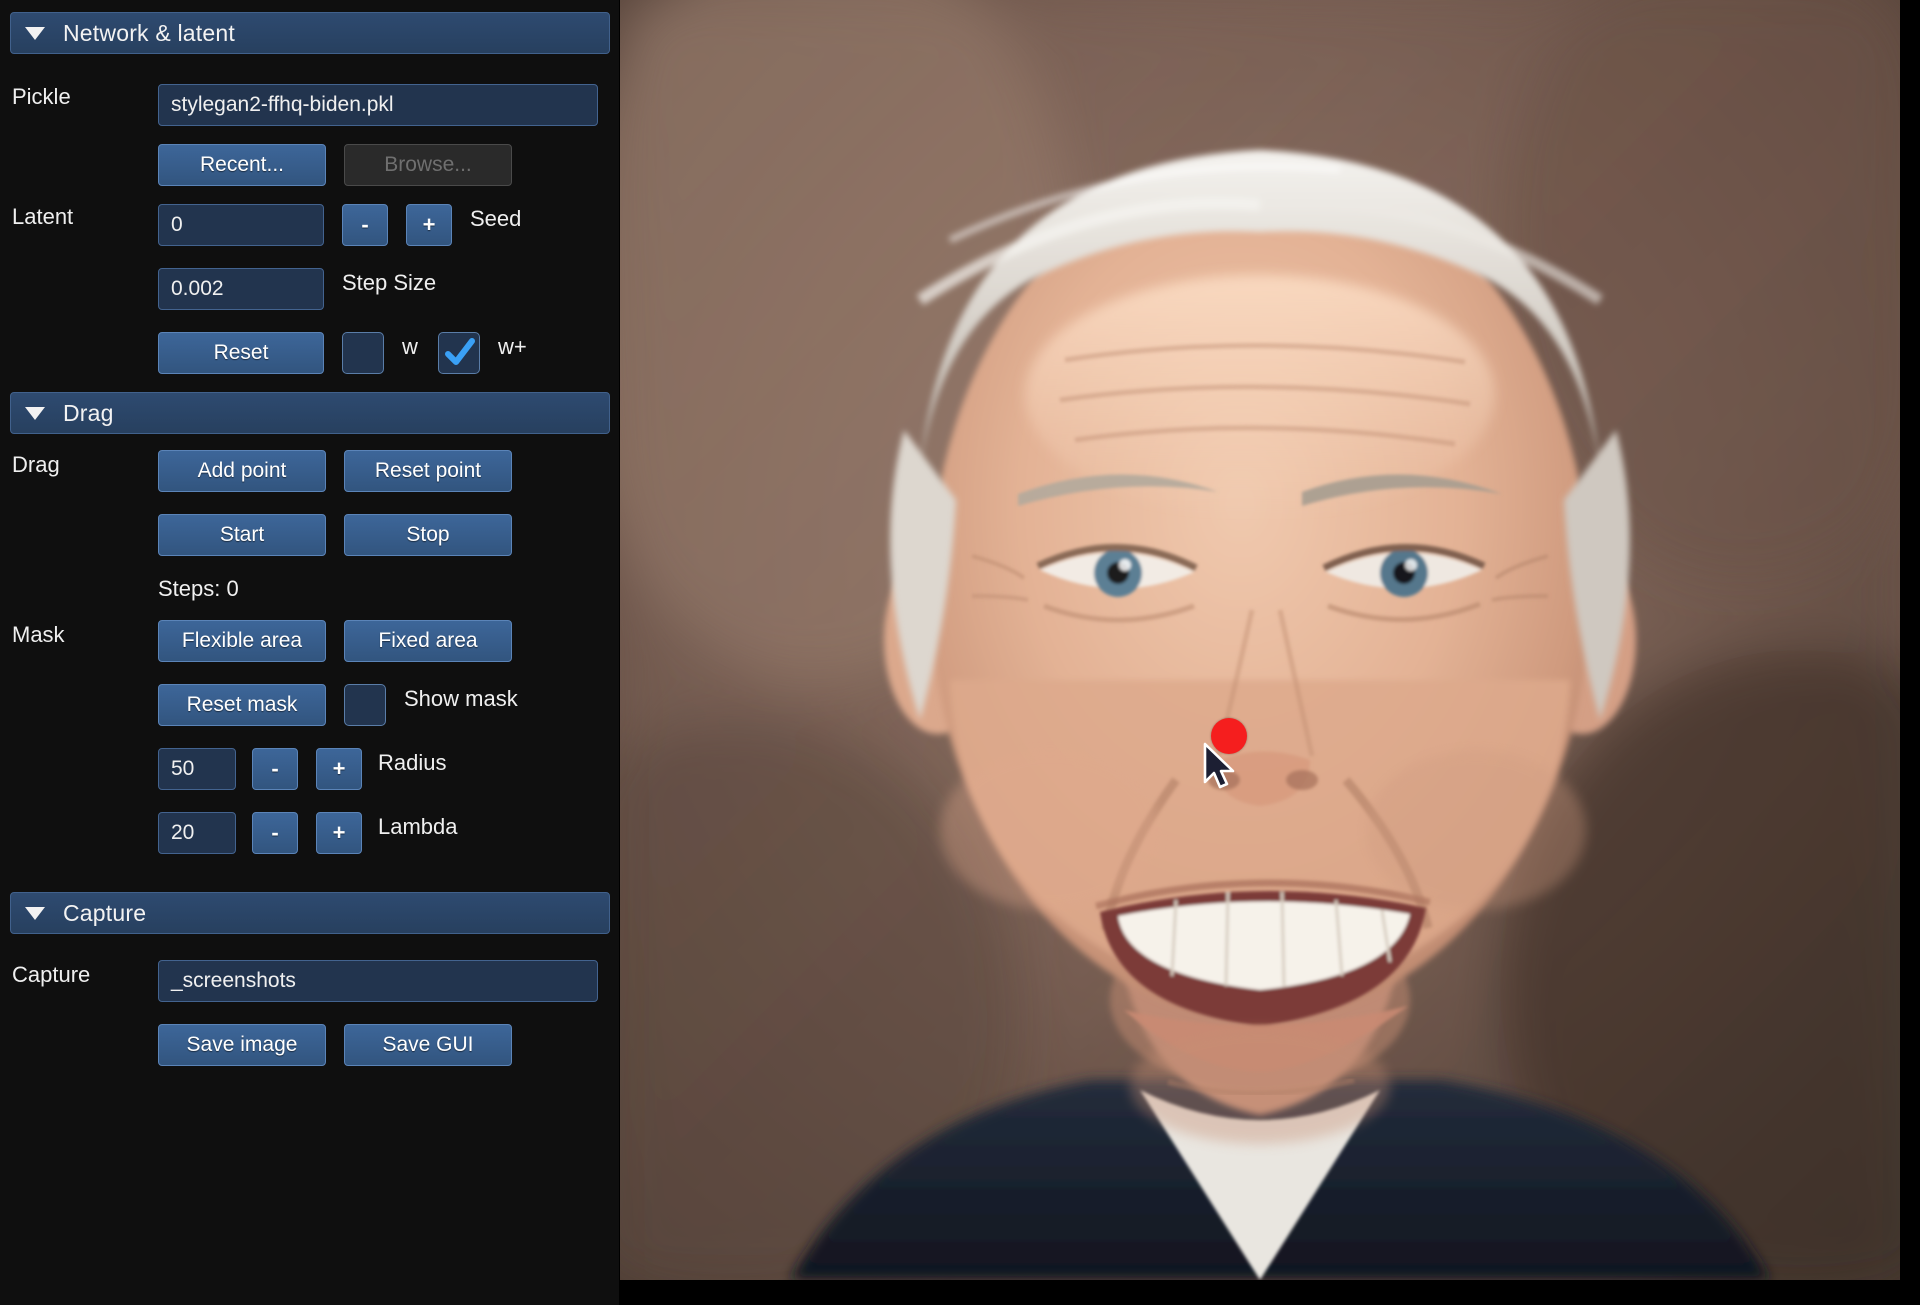 This screenshot has height=1305, width=1920. What do you see at coordinates (428, 535) in the screenshot?
I see `stop-button: Stop` at bounding box center [428, 535].